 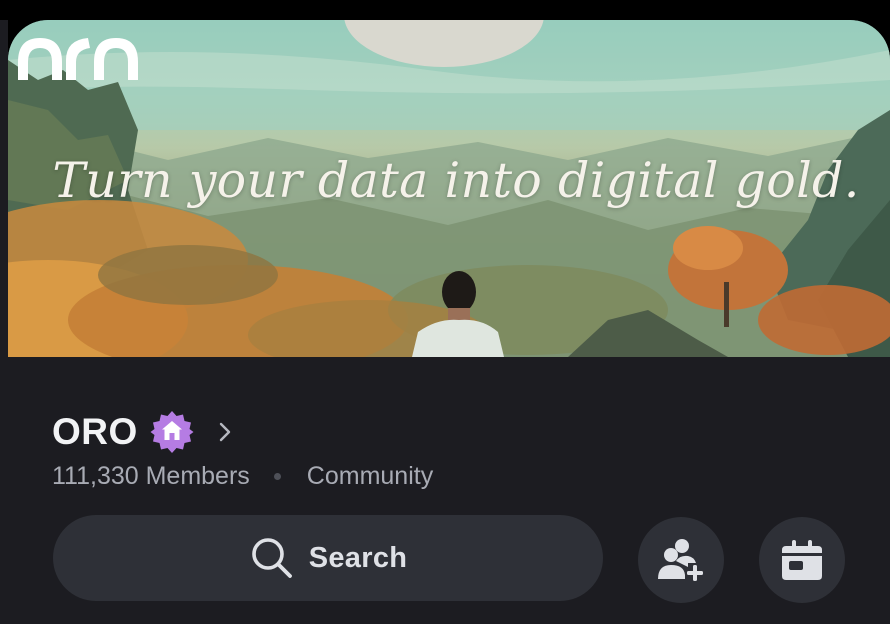 I want to click on oro-logo-mark, so click(x=78, y=59).